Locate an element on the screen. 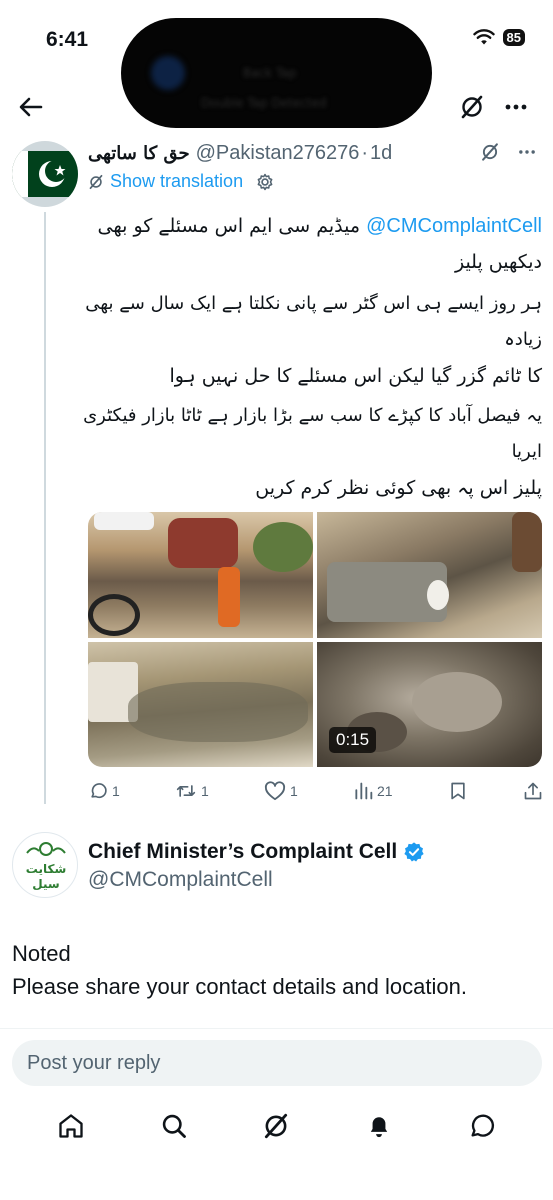 The image size is (553, 1200). island-title: Back Tap is located at coordinates (270, 73).